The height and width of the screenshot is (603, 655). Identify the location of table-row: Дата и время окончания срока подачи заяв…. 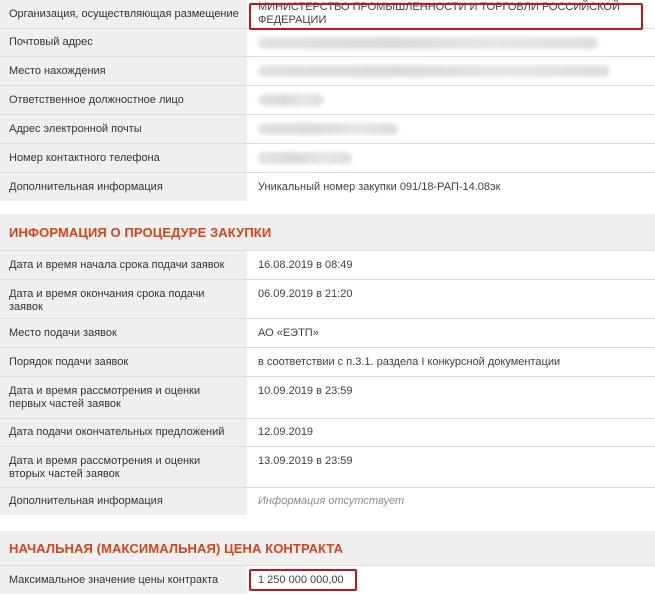
(327, 299).